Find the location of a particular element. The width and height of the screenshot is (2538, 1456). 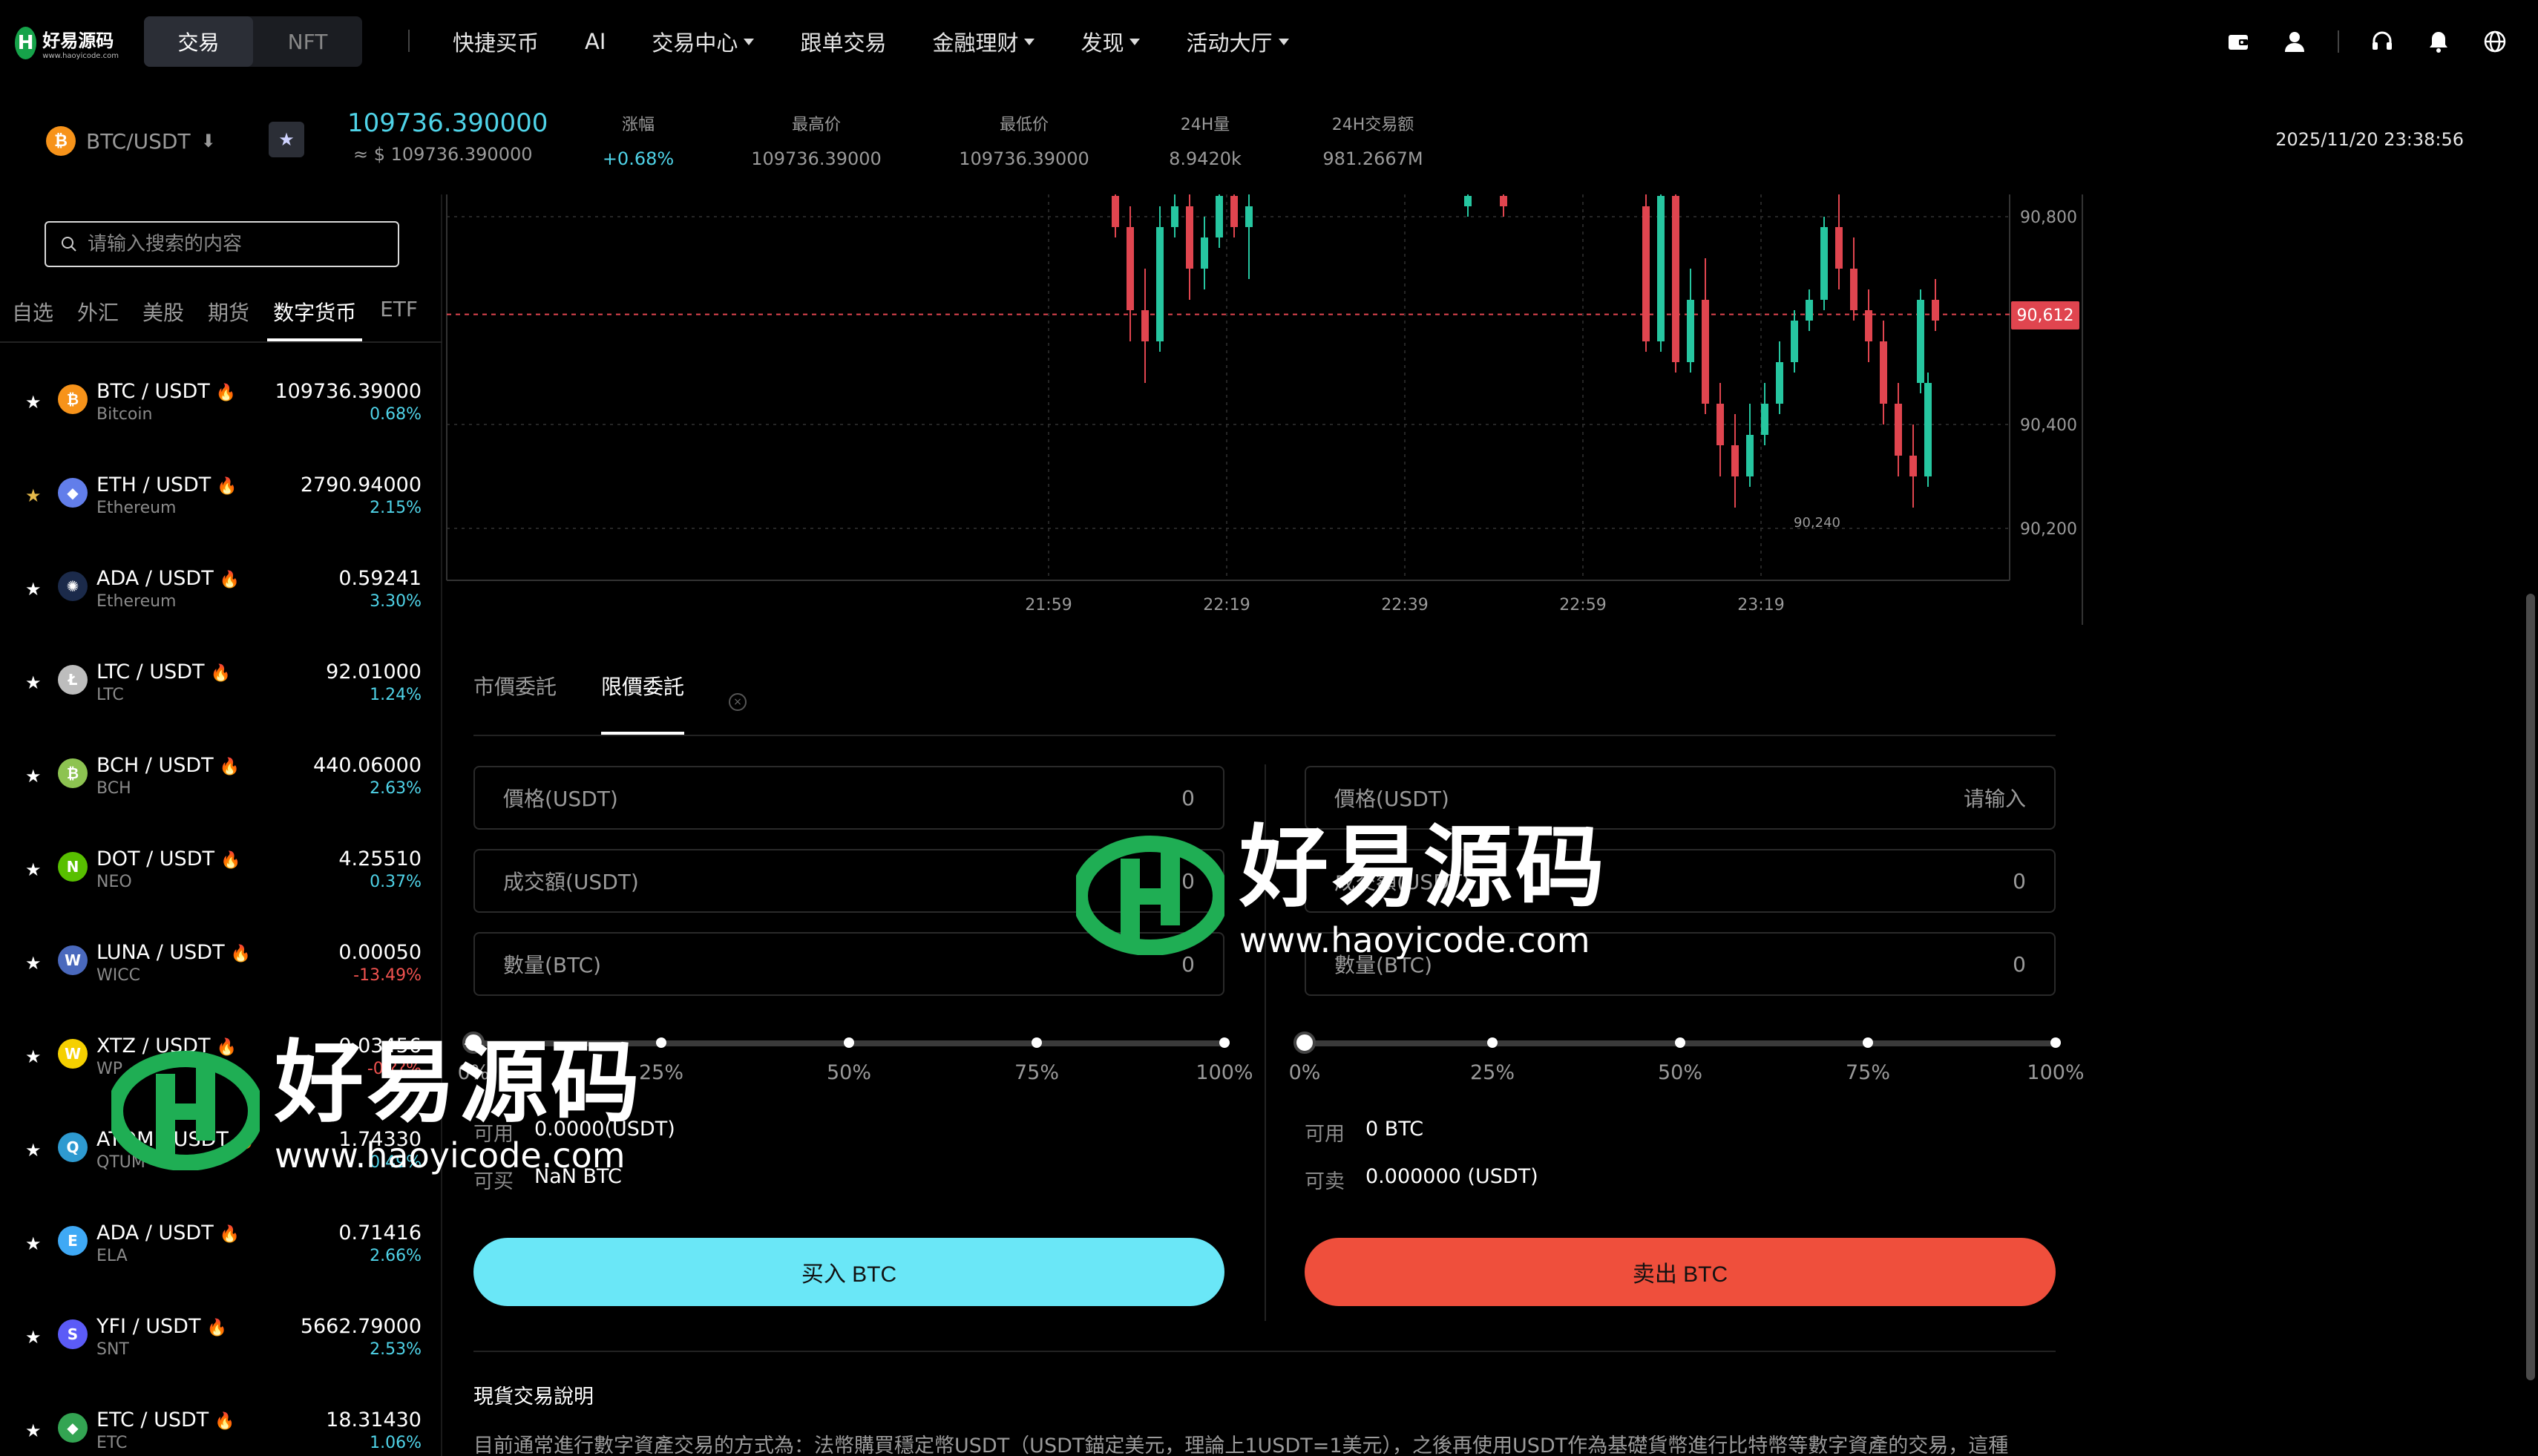

buy-percent-slider is located at coordinates (846, 1044).